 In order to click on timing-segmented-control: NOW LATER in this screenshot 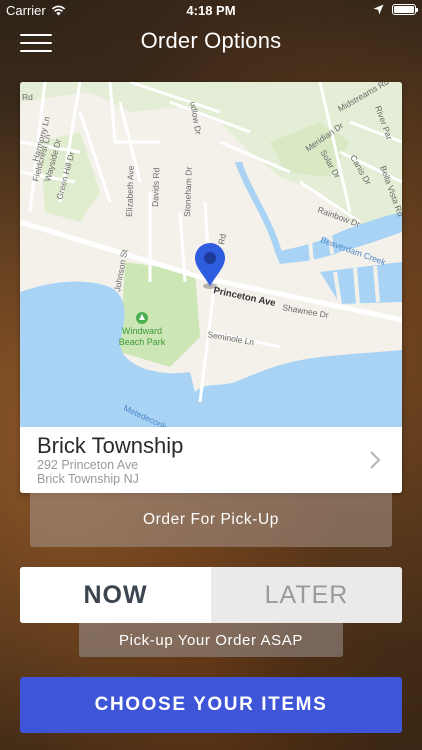, I will do `click(211, 595)`.